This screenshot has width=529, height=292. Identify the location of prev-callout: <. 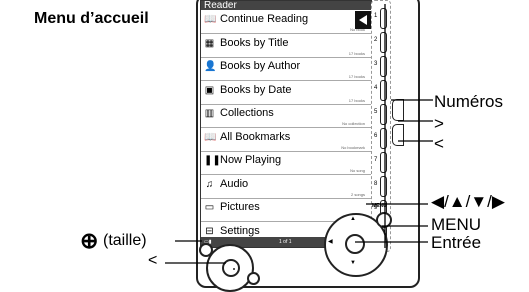
(439, 143).